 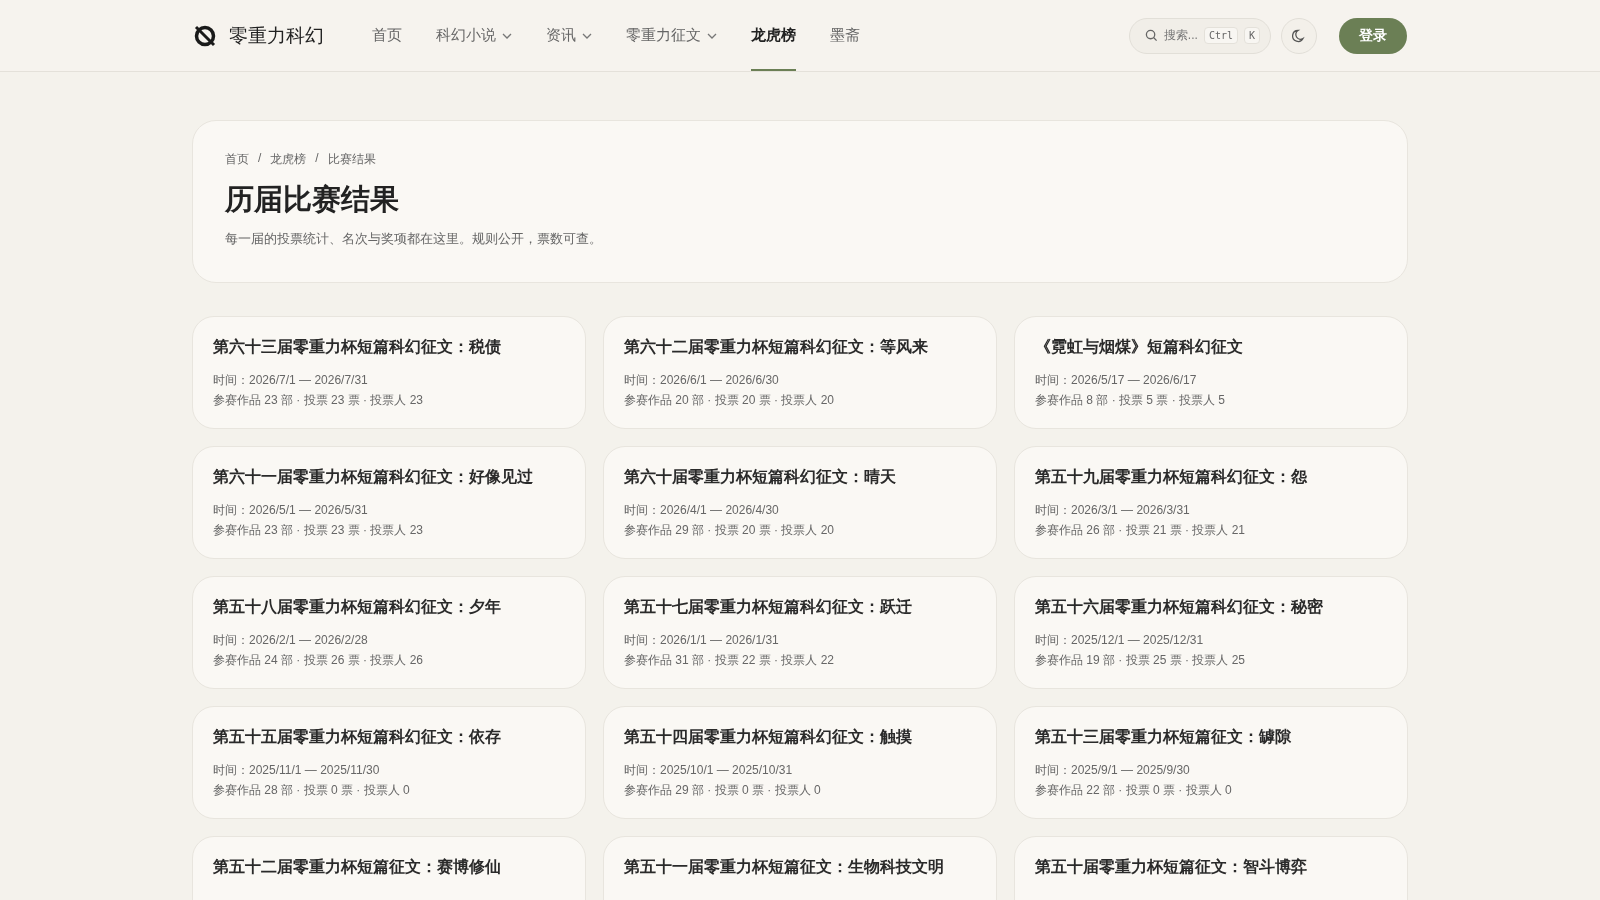 I want to click on breadcrumb-link: 龙虎榜, so click(x=288, y=159).